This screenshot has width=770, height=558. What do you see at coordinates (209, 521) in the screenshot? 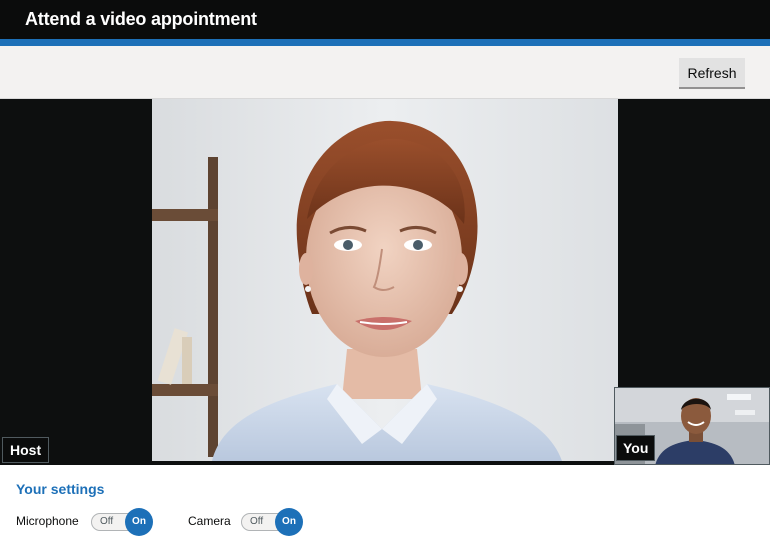
I see `camera-label: Camera` at bounding box center [209, 521].